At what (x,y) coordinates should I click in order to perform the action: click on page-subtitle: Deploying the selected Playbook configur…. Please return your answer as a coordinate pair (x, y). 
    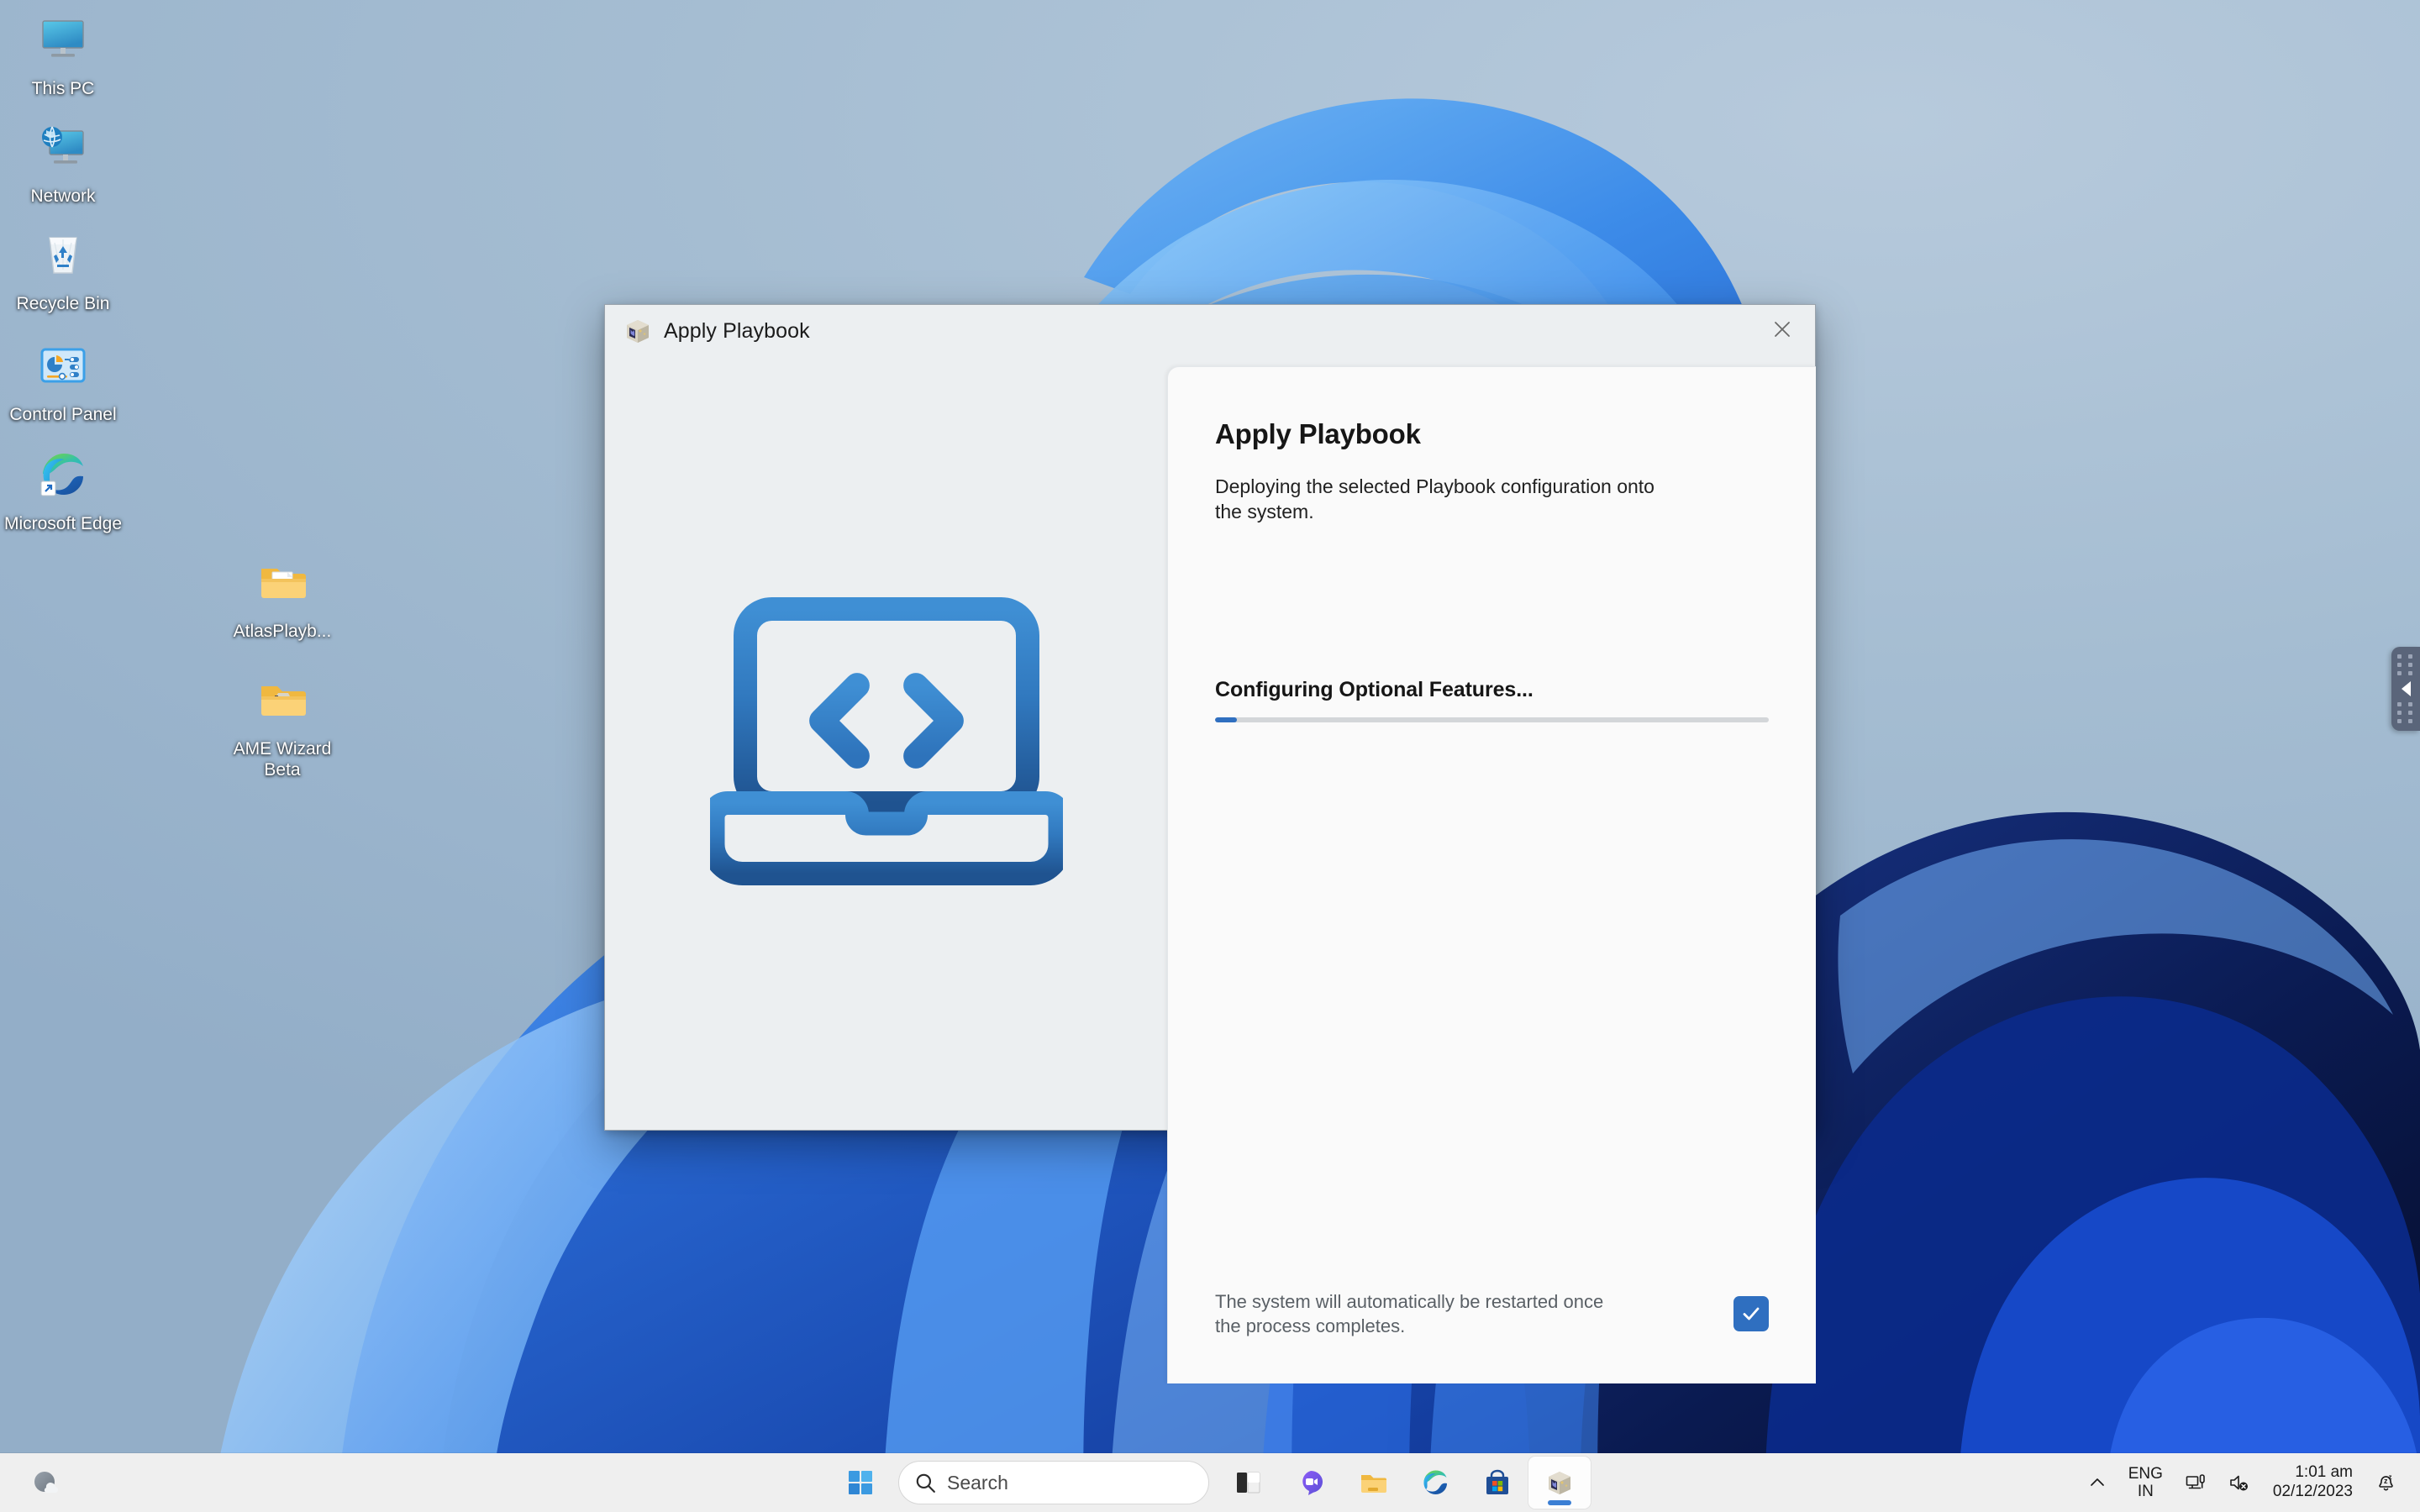
    Looking at the image, I should click on (1435, 498).